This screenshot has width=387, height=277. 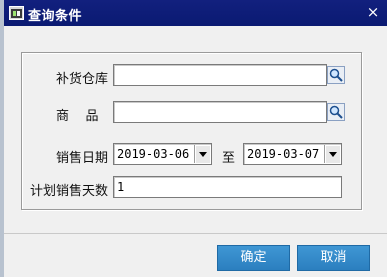 I want to click on background-window-edge, so click(x=2, y=138).